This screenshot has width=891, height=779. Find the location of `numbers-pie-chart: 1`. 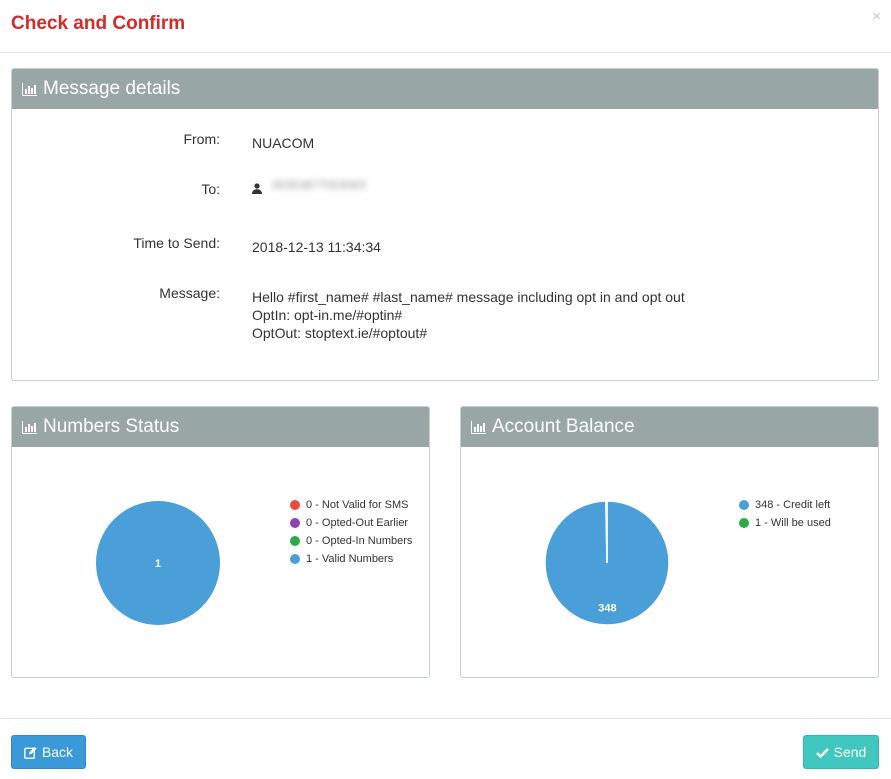

numbers-pie-chart: 1 is located at coordinates (158, 565).